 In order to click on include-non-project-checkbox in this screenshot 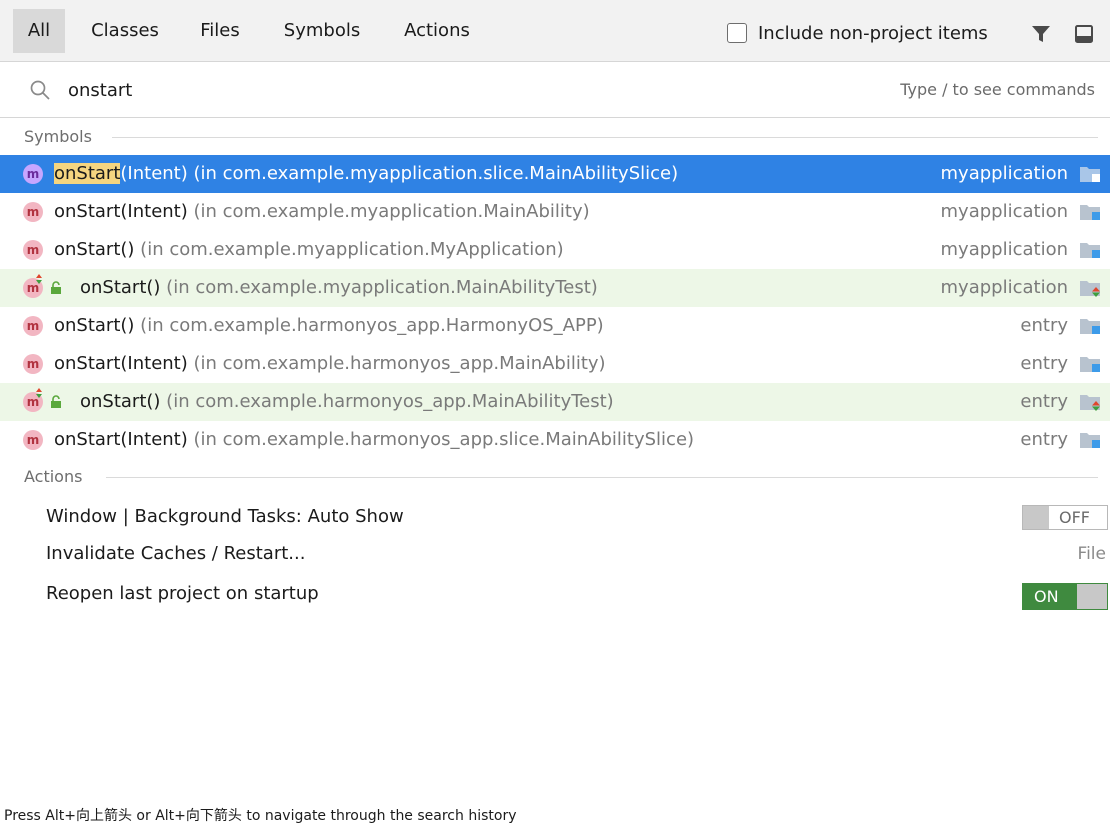, I will do `click(737, 33)`.